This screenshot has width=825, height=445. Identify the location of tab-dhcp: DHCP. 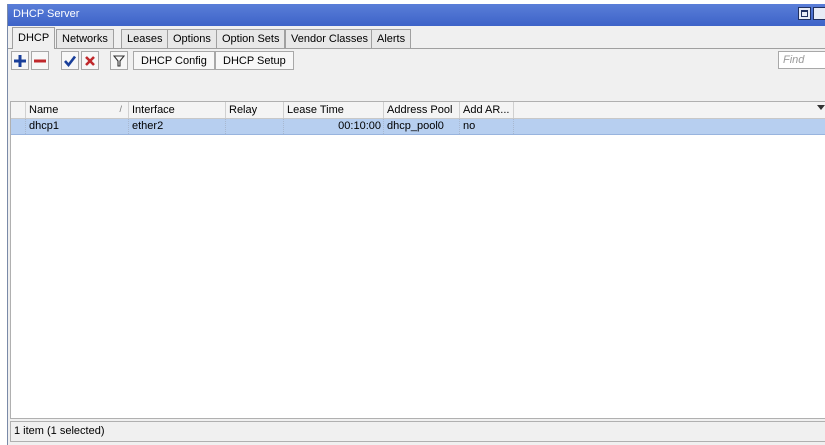
(34, 38).